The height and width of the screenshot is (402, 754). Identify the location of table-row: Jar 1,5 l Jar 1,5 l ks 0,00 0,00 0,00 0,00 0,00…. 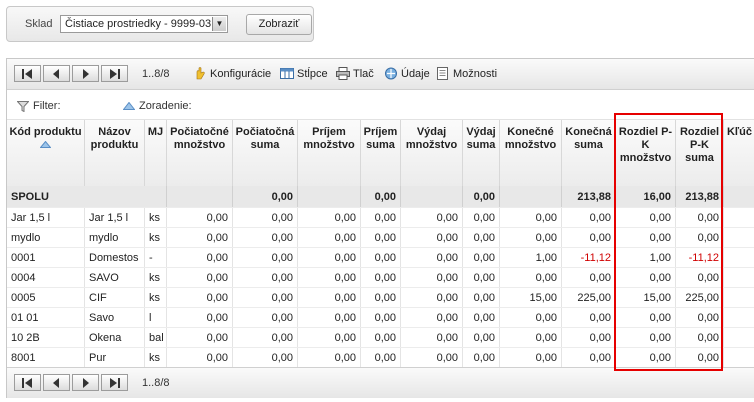
(380, 218).